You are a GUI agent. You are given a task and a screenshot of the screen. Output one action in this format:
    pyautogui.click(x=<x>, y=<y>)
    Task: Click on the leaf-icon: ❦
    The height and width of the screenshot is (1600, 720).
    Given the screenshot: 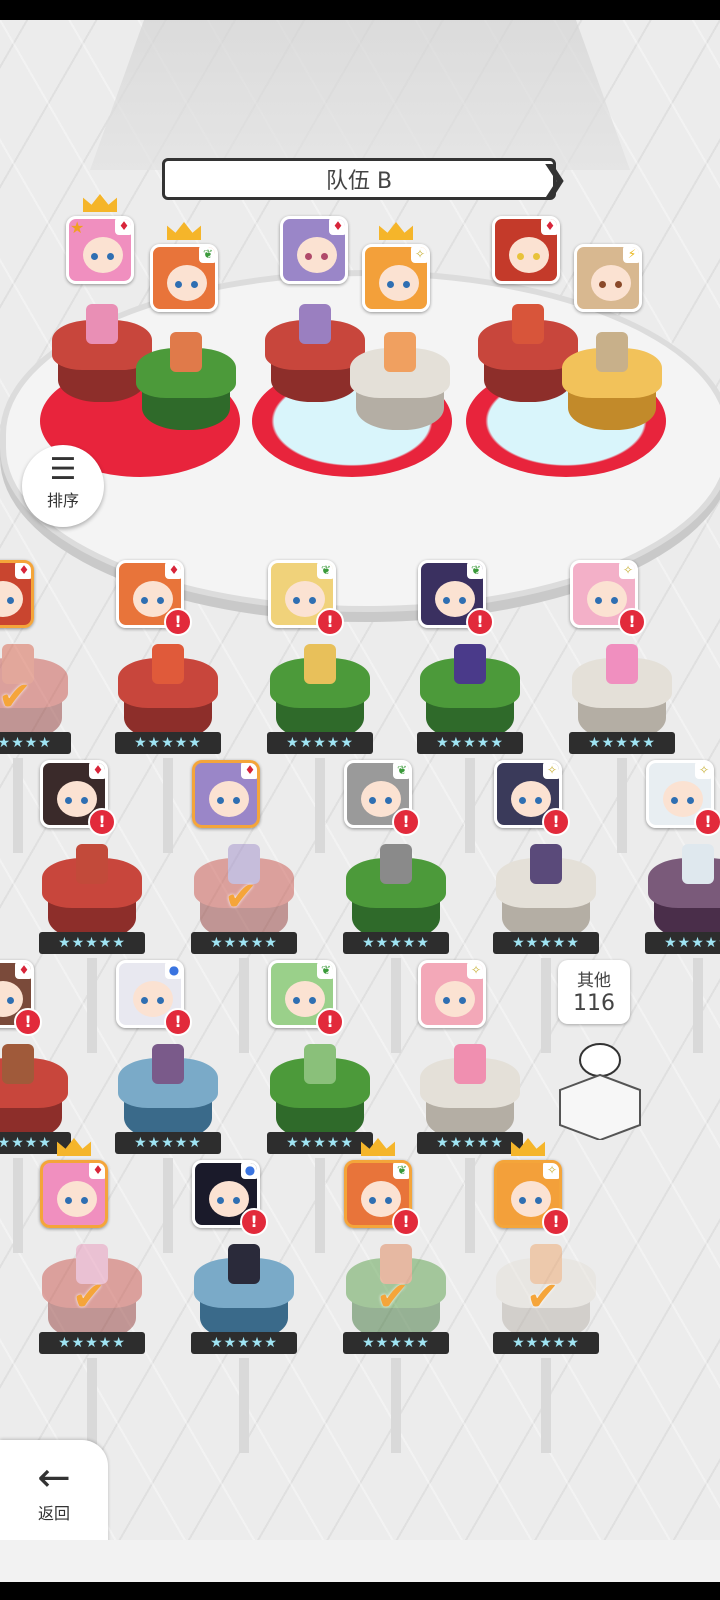 What is the action you would take?
    pyautogui.click(x=401, y=1171)
    